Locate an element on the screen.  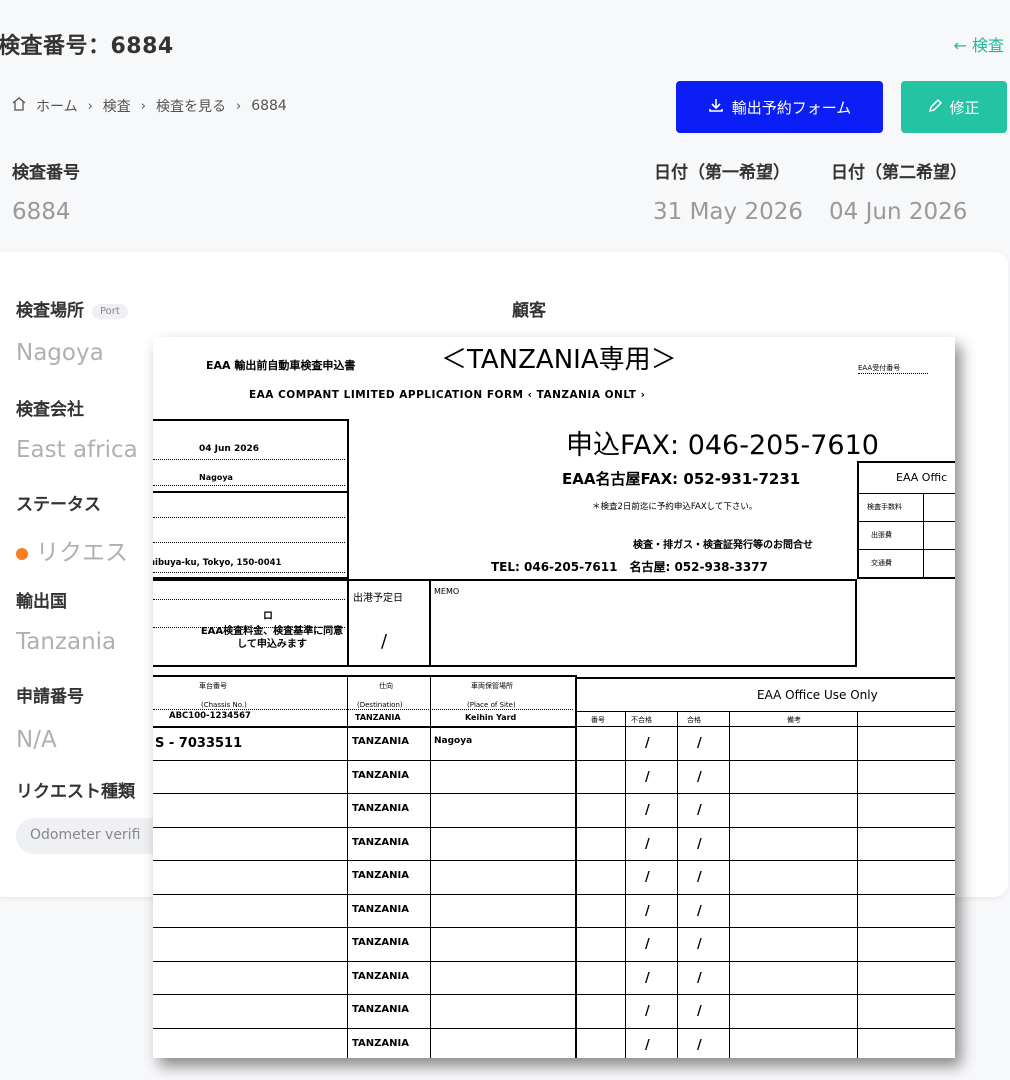
doc-date-box is located at coordinates (251, 456).